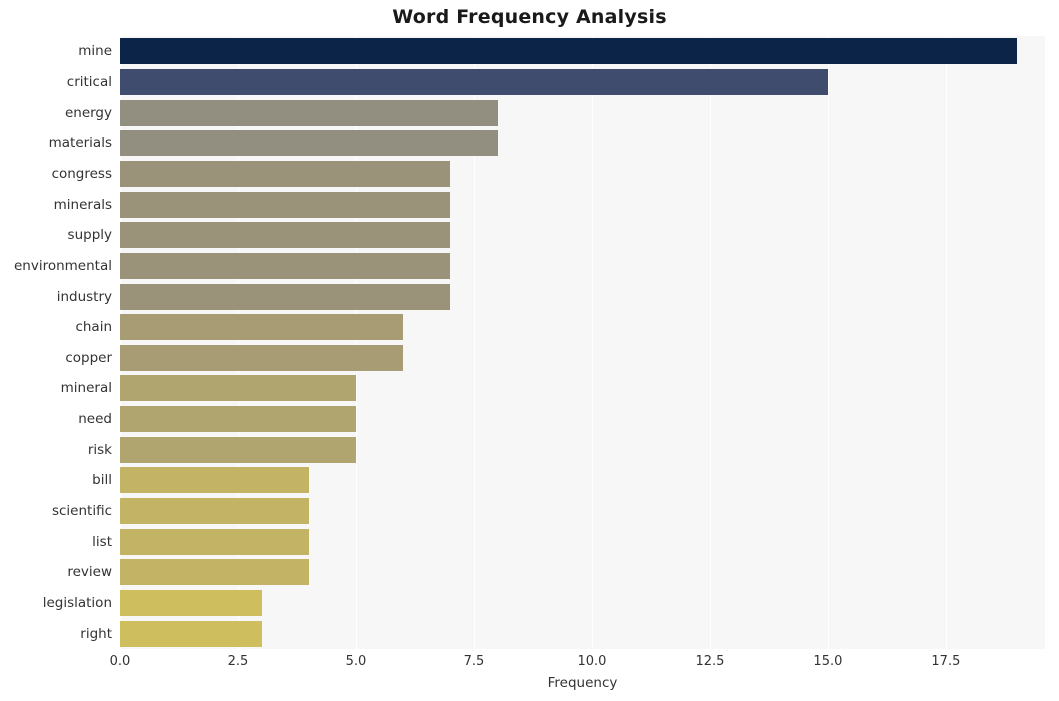 The width and height of the screenshot is (1059, 701). What do you see at coordinates (62, 265) in the screenshot?
I see `y-axis-label: environmental` at bounding box center [62, 265].